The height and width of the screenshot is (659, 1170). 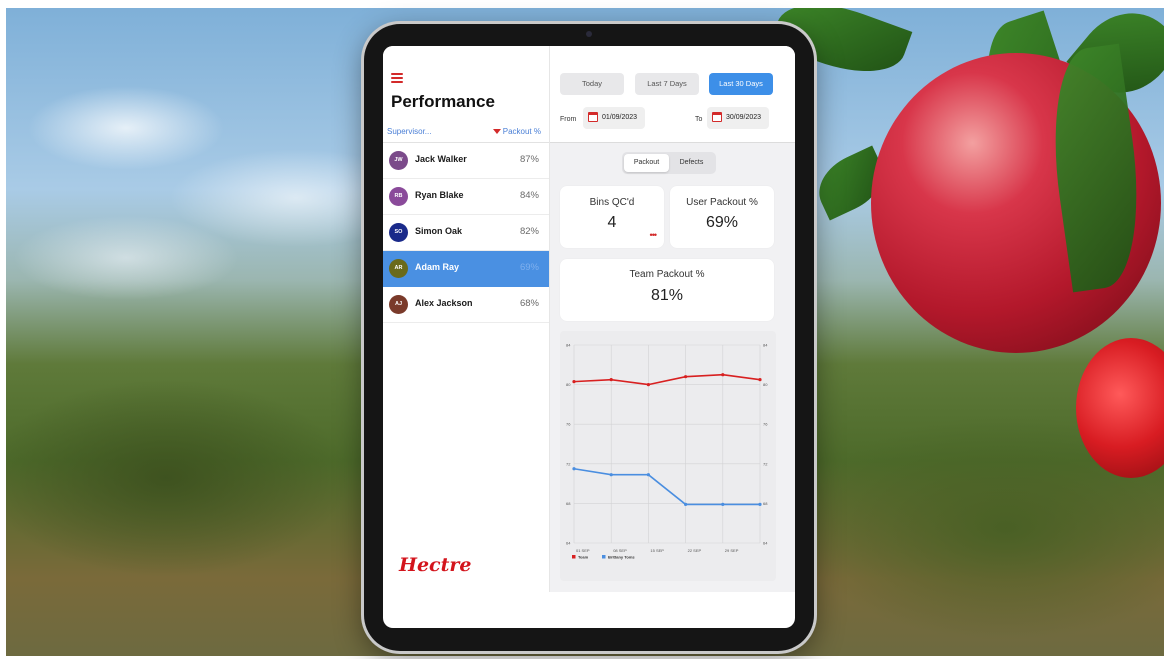 What do you see at coordinates (722, 202) in the screenshot?
I see `user-packout-label: User Packout %` at bounding box center [722, 202].